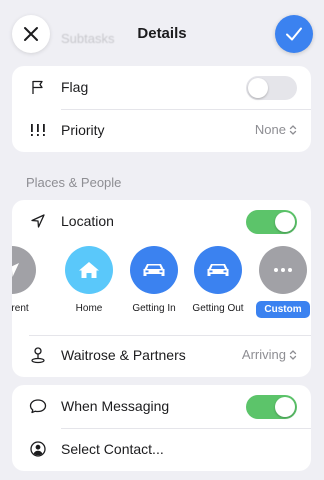 The height and width of the screenshot is (480, 324). I want to click on preset-getting-out-circle, so click(218, 270).